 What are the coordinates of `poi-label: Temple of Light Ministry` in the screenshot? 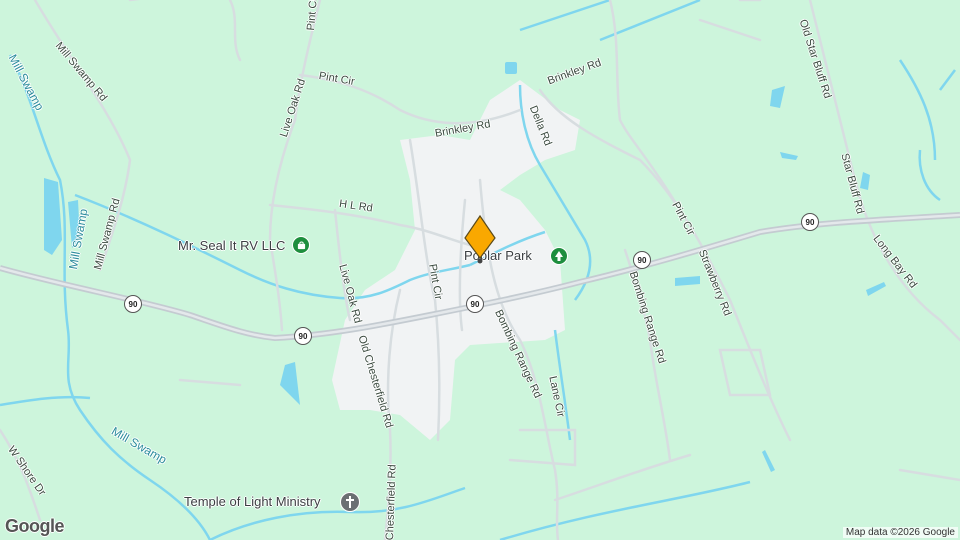 It's located at (252, 501).